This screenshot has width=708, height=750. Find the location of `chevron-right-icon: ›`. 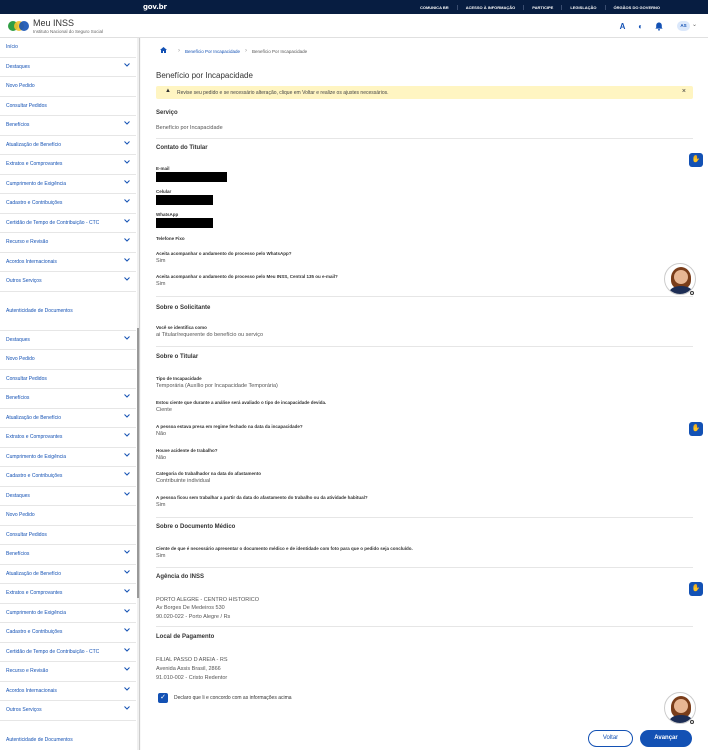

chevron-right-icon: › is located at coordinates (246, 51).